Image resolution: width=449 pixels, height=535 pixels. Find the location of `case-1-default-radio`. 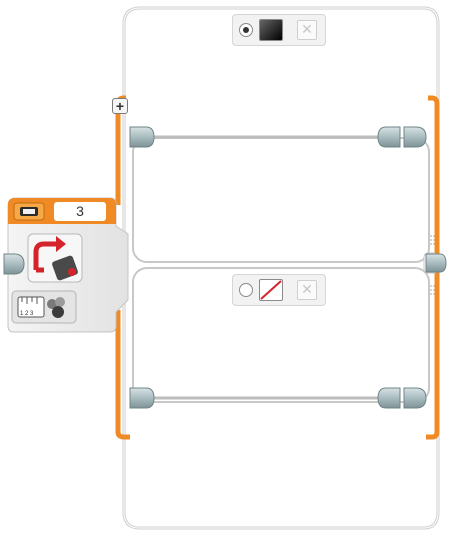

case-1-default-radio is located at coordinates (246, 30).